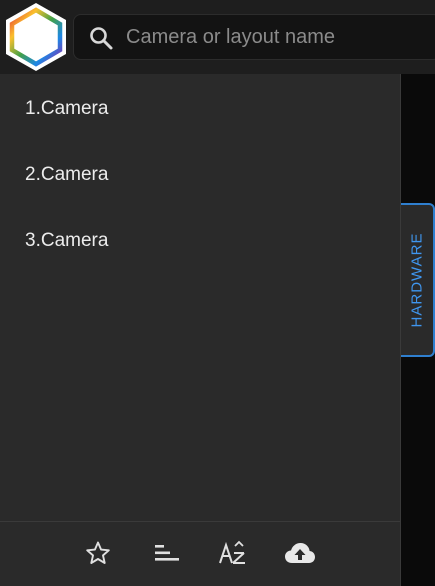 This screenshot has width=435, height=586. Describe the element at coordinates (67, 240) in the screenshot. I see `camera-label: 3.Camera` at that location.